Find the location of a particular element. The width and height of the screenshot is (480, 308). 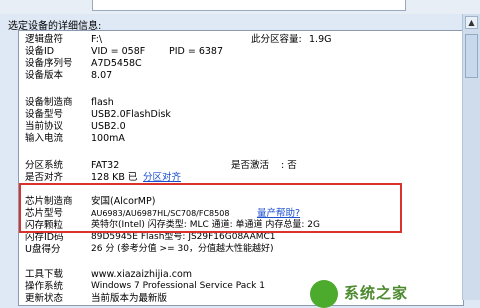

value-flash-chip: 英特尔(Intel) 闪存类型: MLC 通道: 单通道 内存总量: 2G is located at coordinates (205, 225).